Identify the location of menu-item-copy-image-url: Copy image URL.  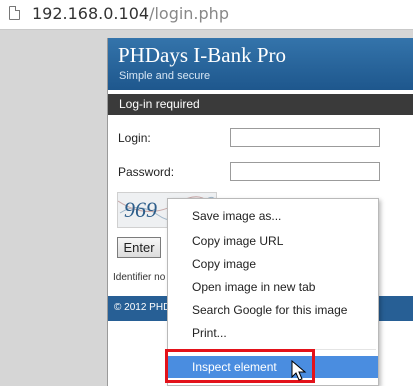
(273, 241).